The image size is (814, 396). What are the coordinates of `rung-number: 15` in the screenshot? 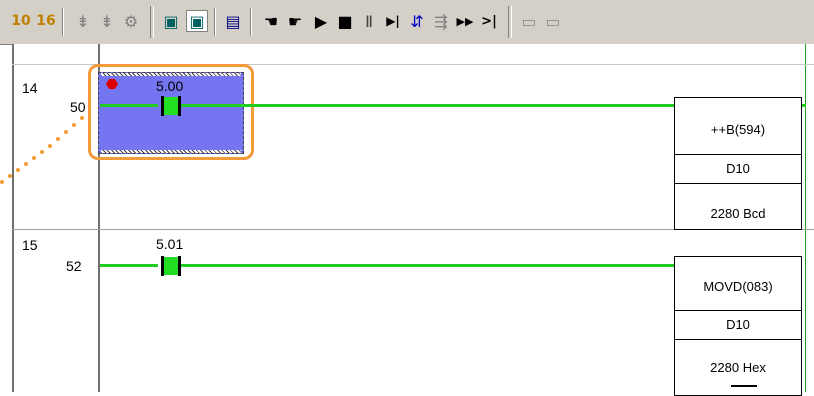 It's located at (30, 245).